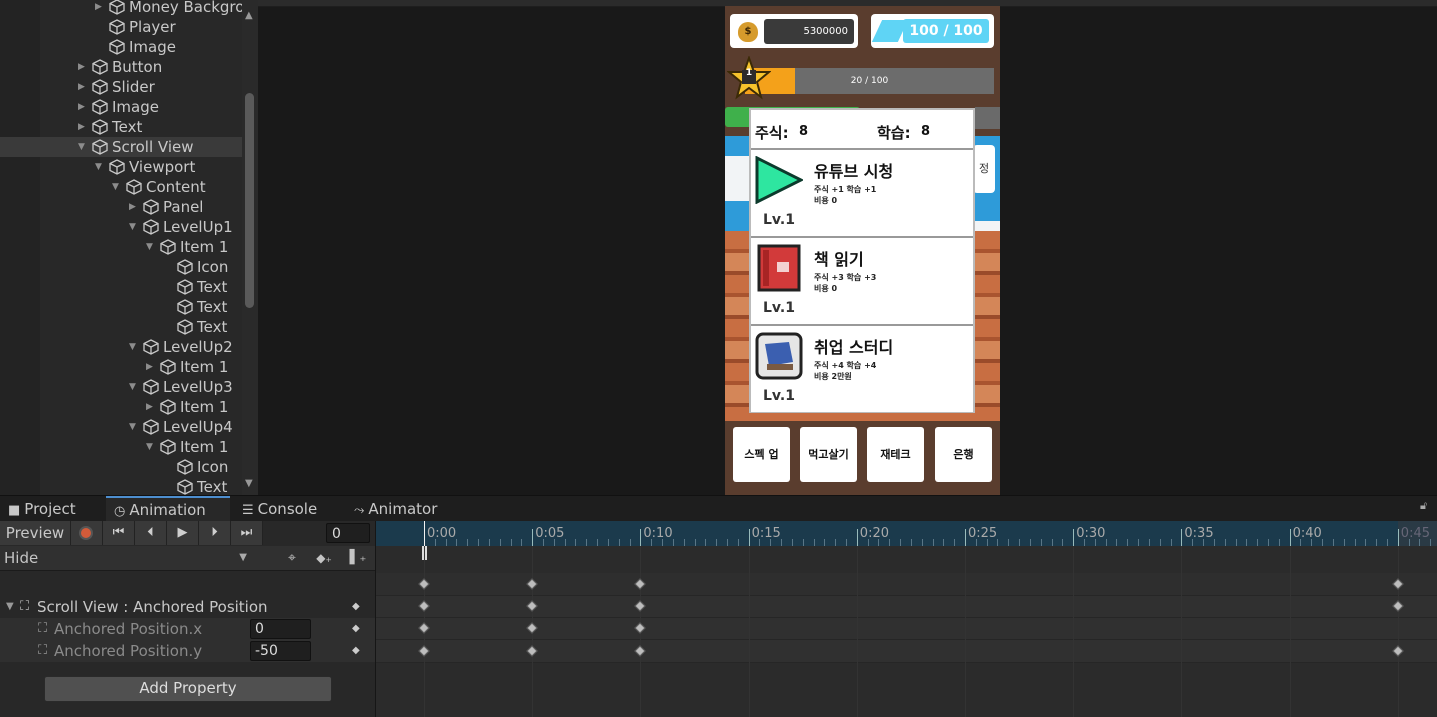 Image resolution: width=1437 pixels, height=717 pixels. What do you see at coordinates (906, 533) in the screenshot?
I see `timeline-ruler: 0:00 0:05 0:10 0:15 0:20 0:25 0:30 0:35 0:40 0:45` at bounding box center [906, 533].